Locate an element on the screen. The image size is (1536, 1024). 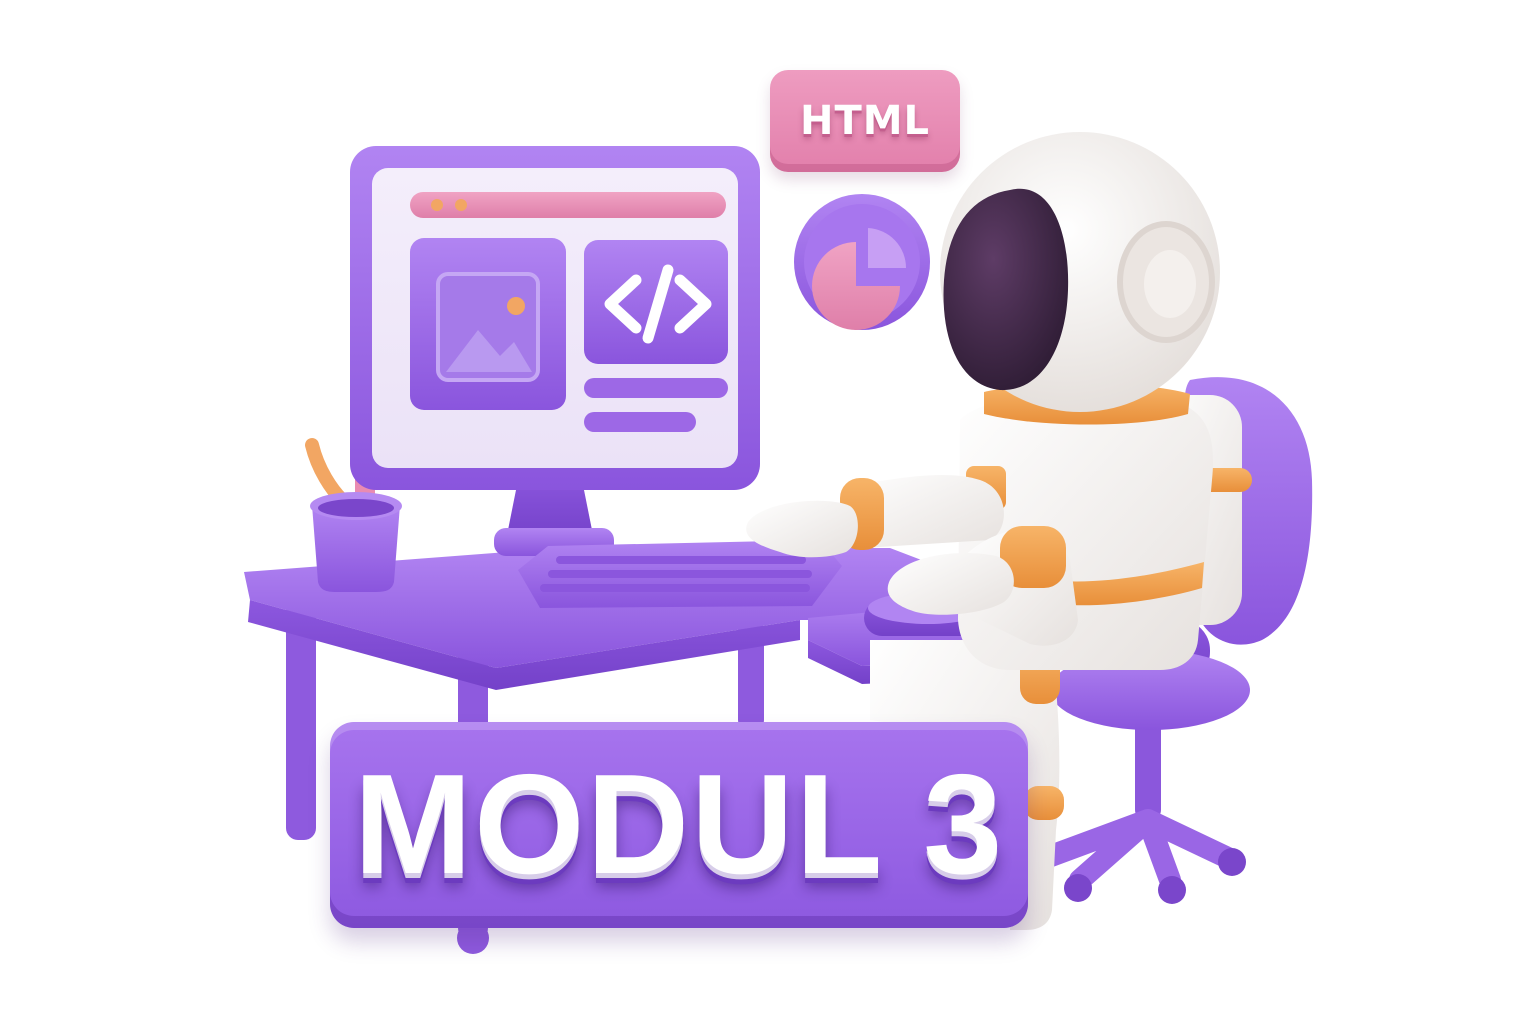
module-title-text: MODUL 3 is located at coordinates (679, 824).